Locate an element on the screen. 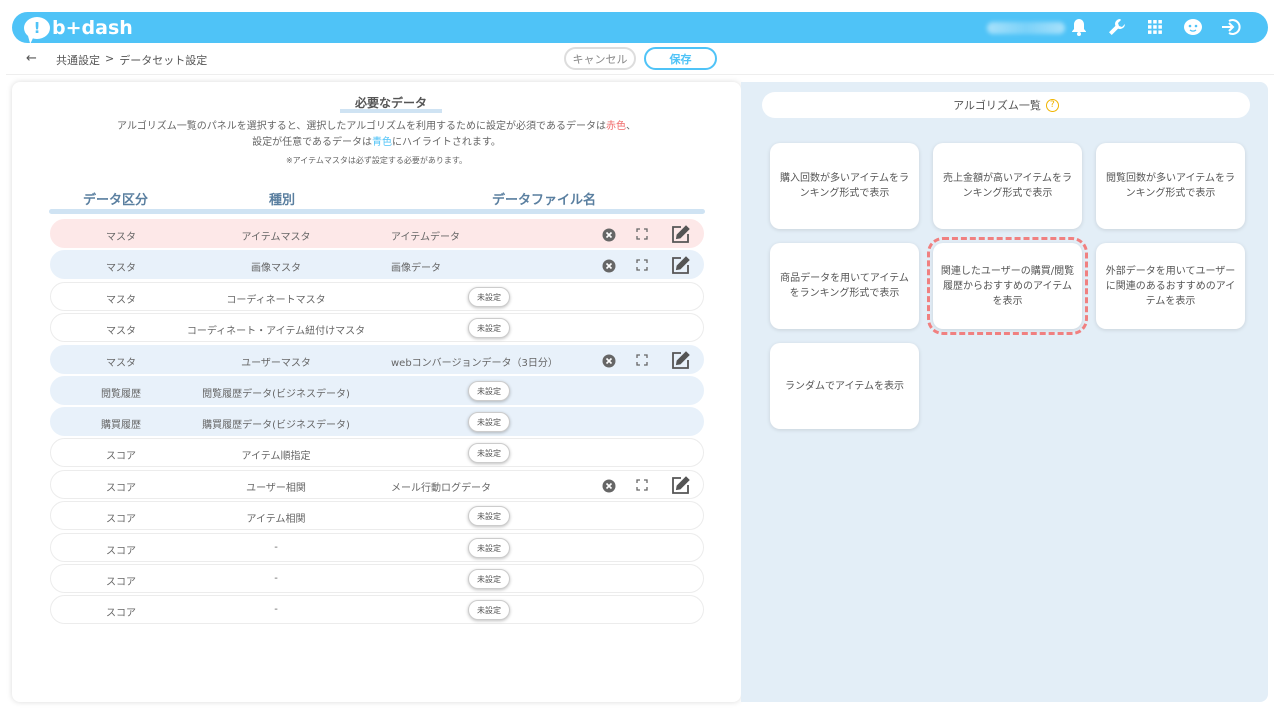 Image resolution: width=1280 pixels, height=720 pixels. algorithm-card: 売上金額が高いアイテムをランキング形式で表示 is located at coordinates (1007, 186).